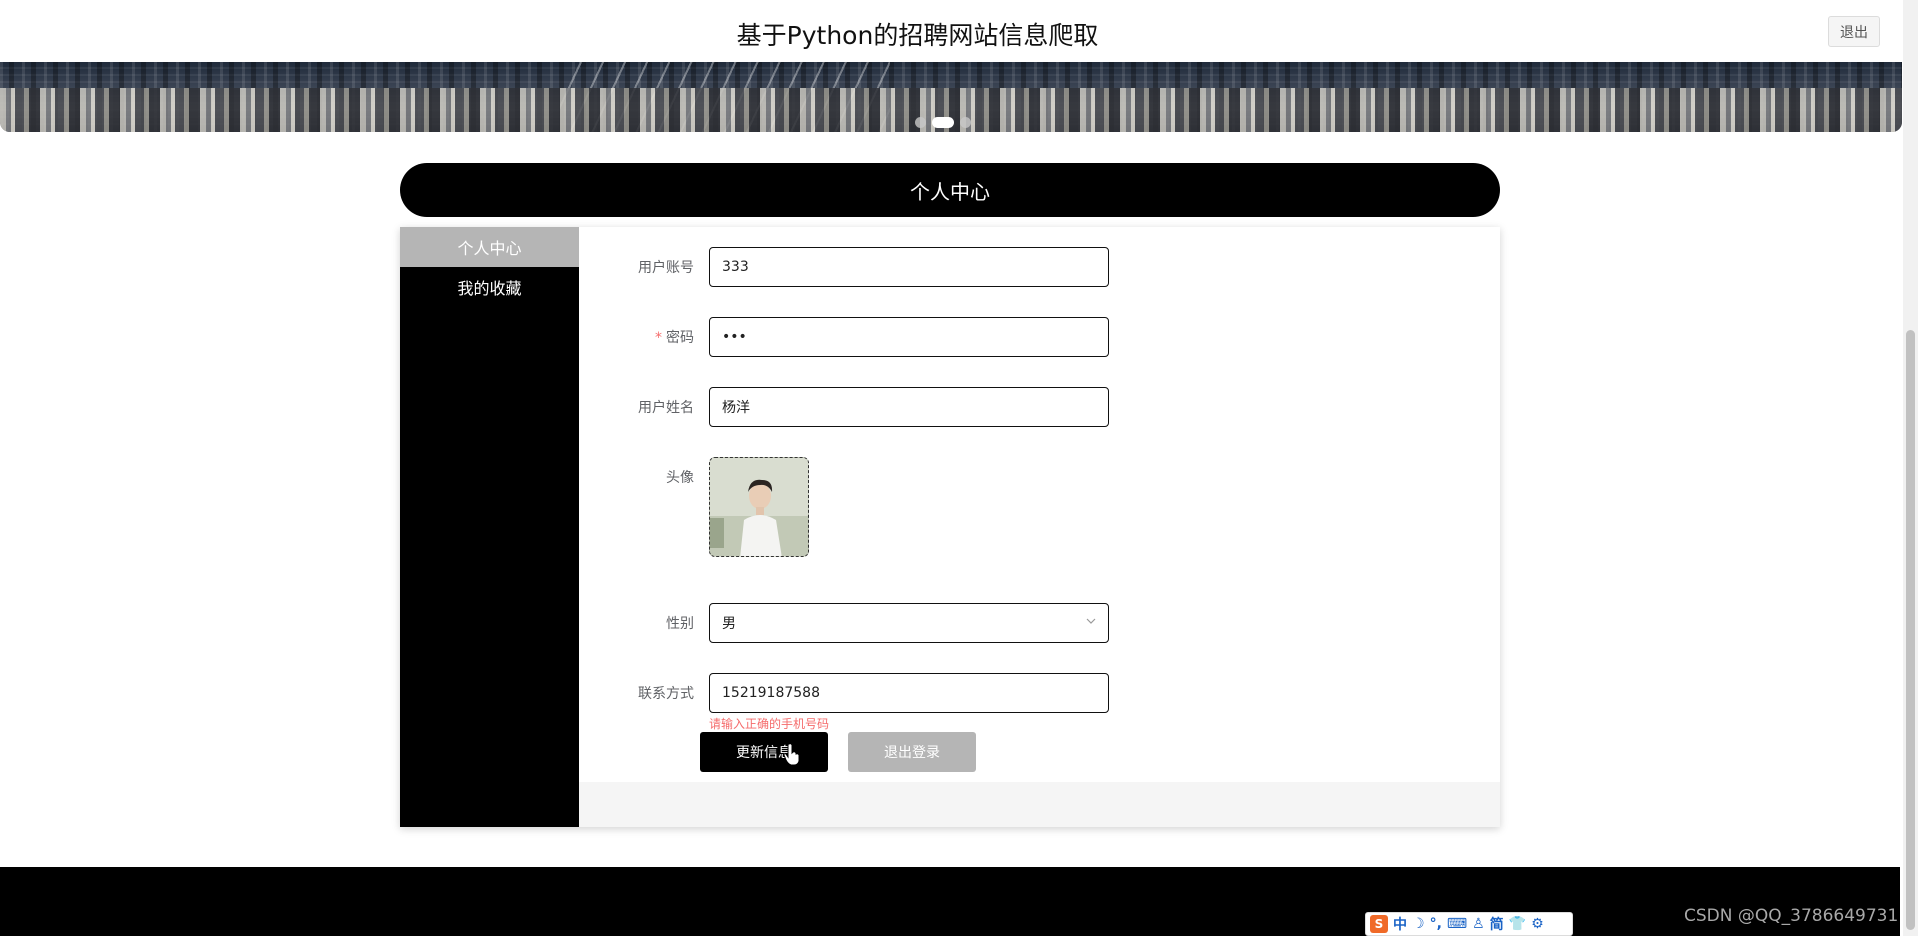 The height and width of the screenshot is (936, 1918). What do you see at coordinates (1517, 924) in the screenshot?
I see `ime-skin-icon: 👕` at bounding box center [1517, 924].